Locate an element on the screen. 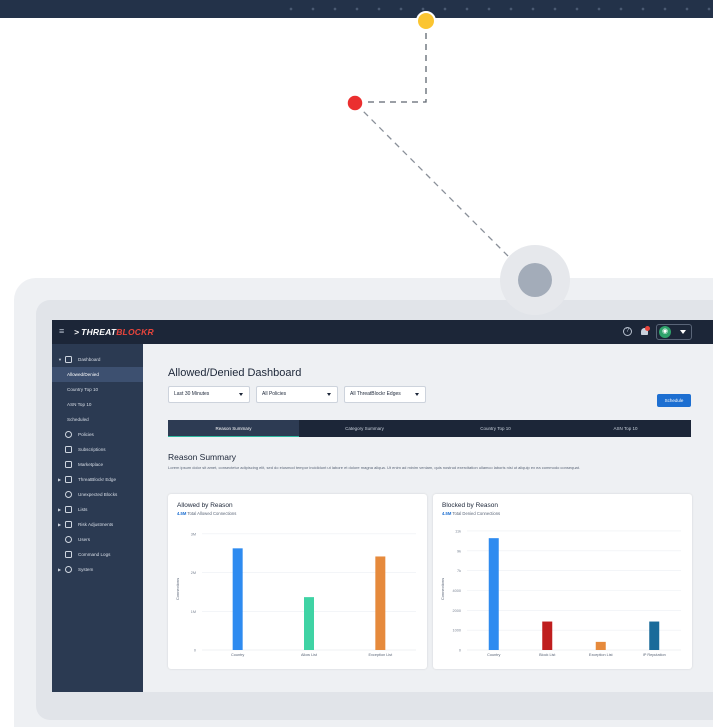  card-subtitle: 4.5M Total Denied Connections is located at coordinates (471, 513).